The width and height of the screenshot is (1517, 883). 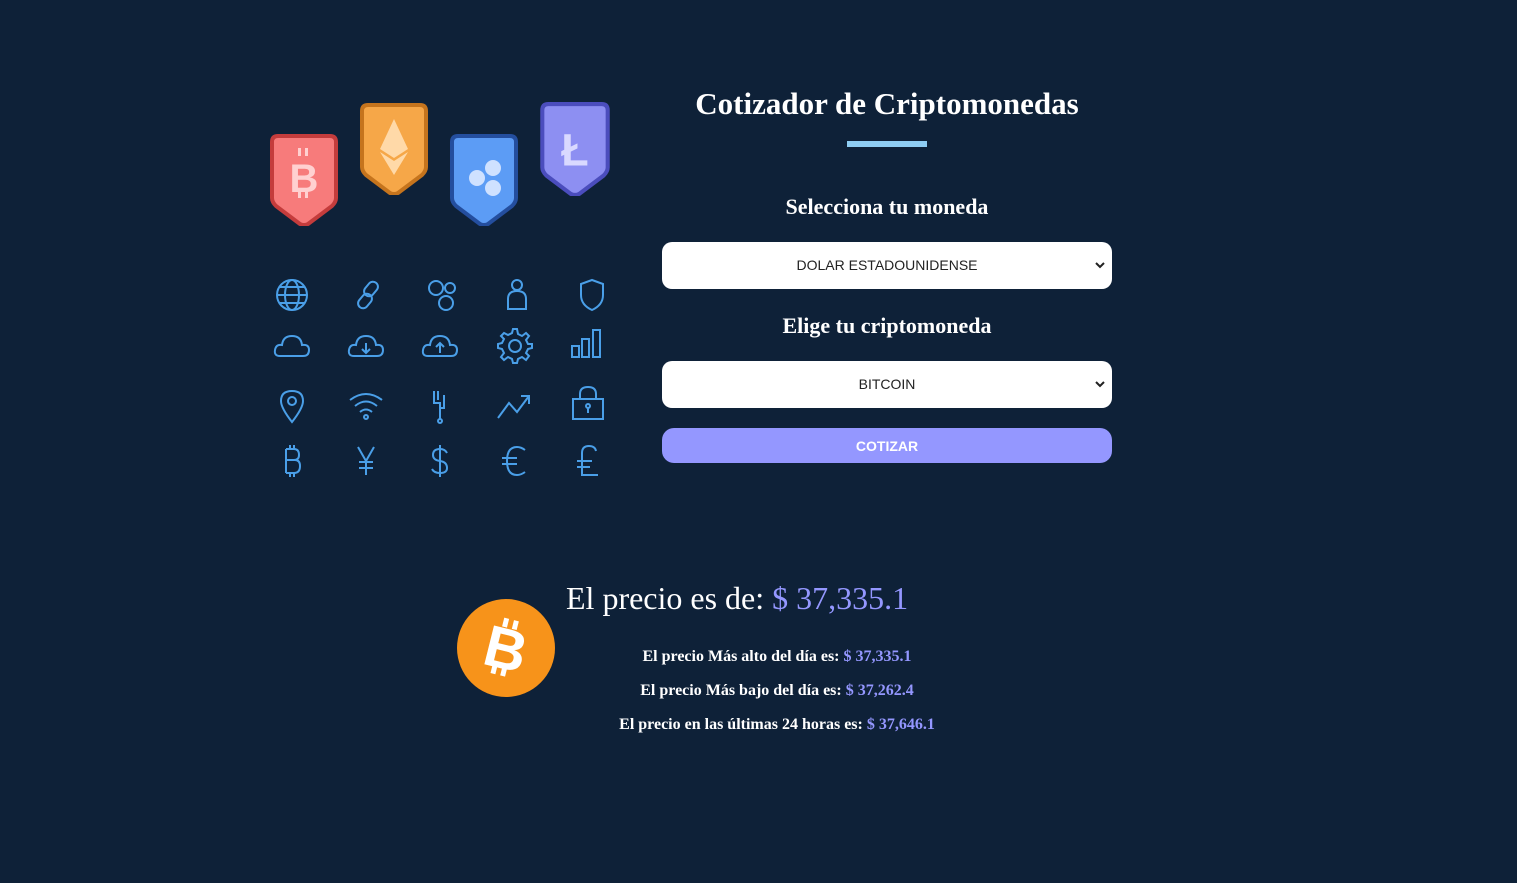 What do you see at coordinates (741, 690) in the screenshot?
I see `low-price-label: El precio Más bajo del día es:` at bounding box center [741, 690].